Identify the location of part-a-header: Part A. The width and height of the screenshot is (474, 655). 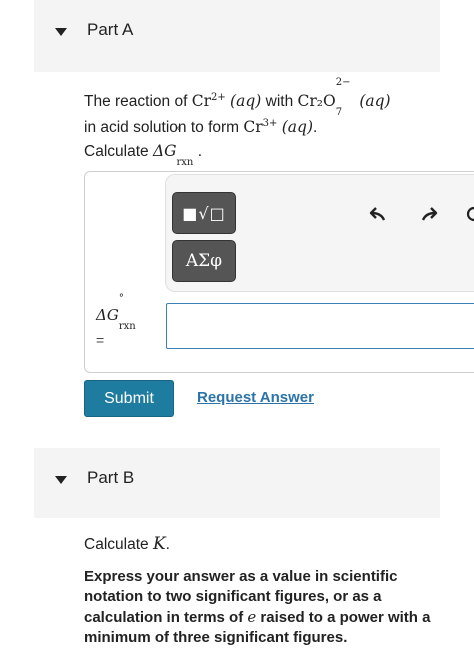
(237, 36).